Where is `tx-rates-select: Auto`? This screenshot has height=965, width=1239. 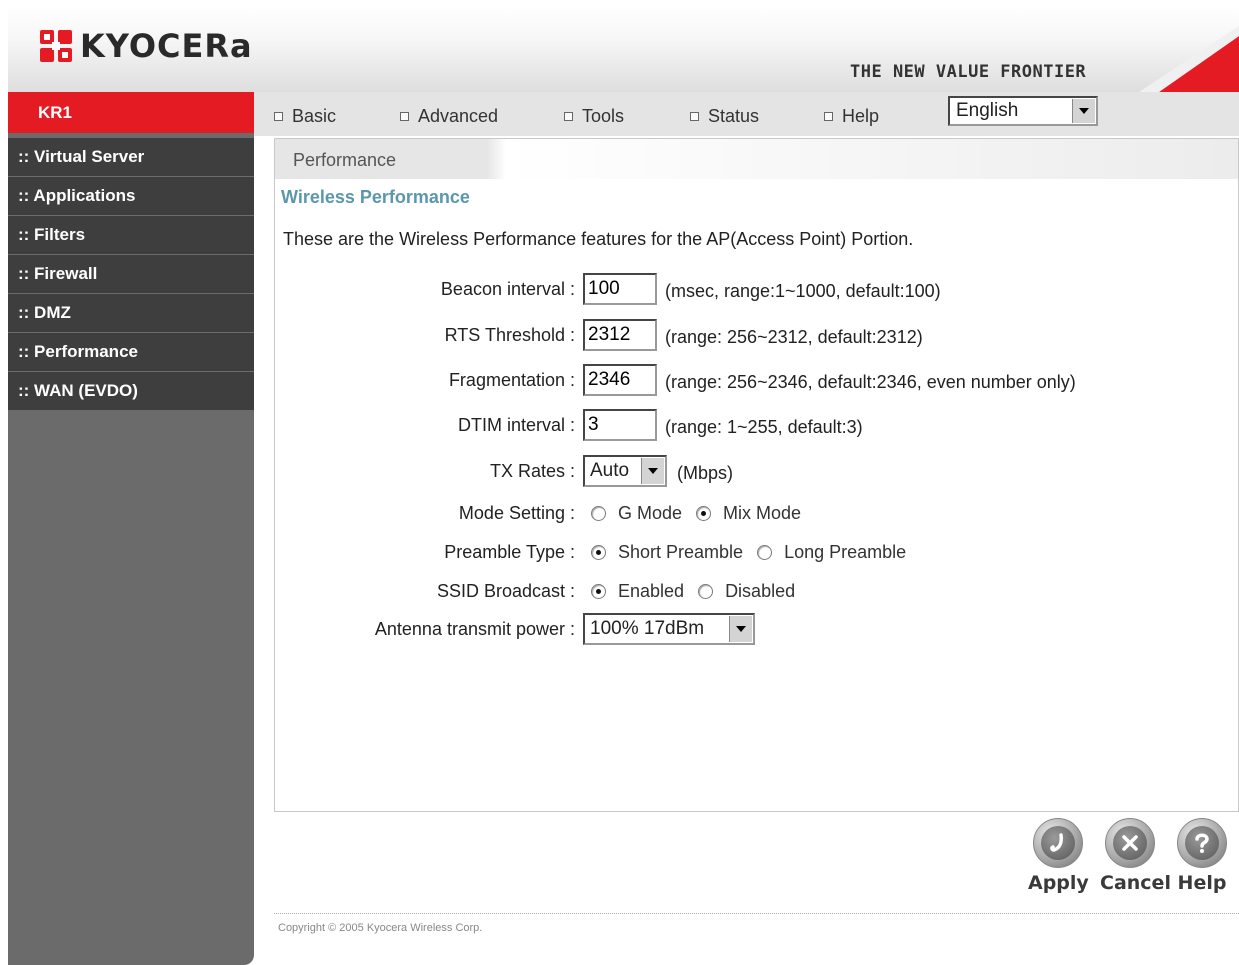
tx-rates-select: Auto is located at coordinates (625, 471).